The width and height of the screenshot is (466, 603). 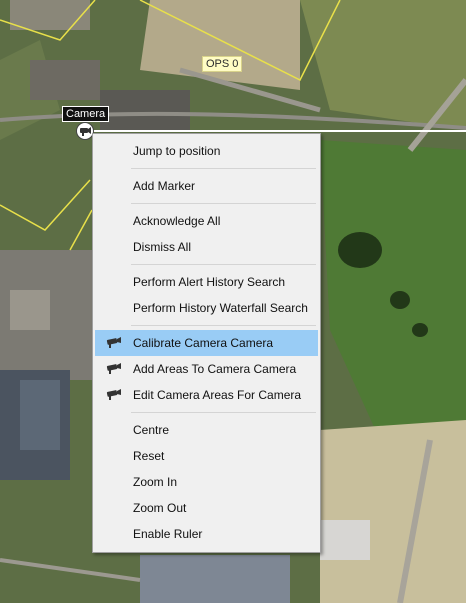 I want to click on menu-item-alert-history-search: Perform Alert History Search, so click(x=206, y=282).